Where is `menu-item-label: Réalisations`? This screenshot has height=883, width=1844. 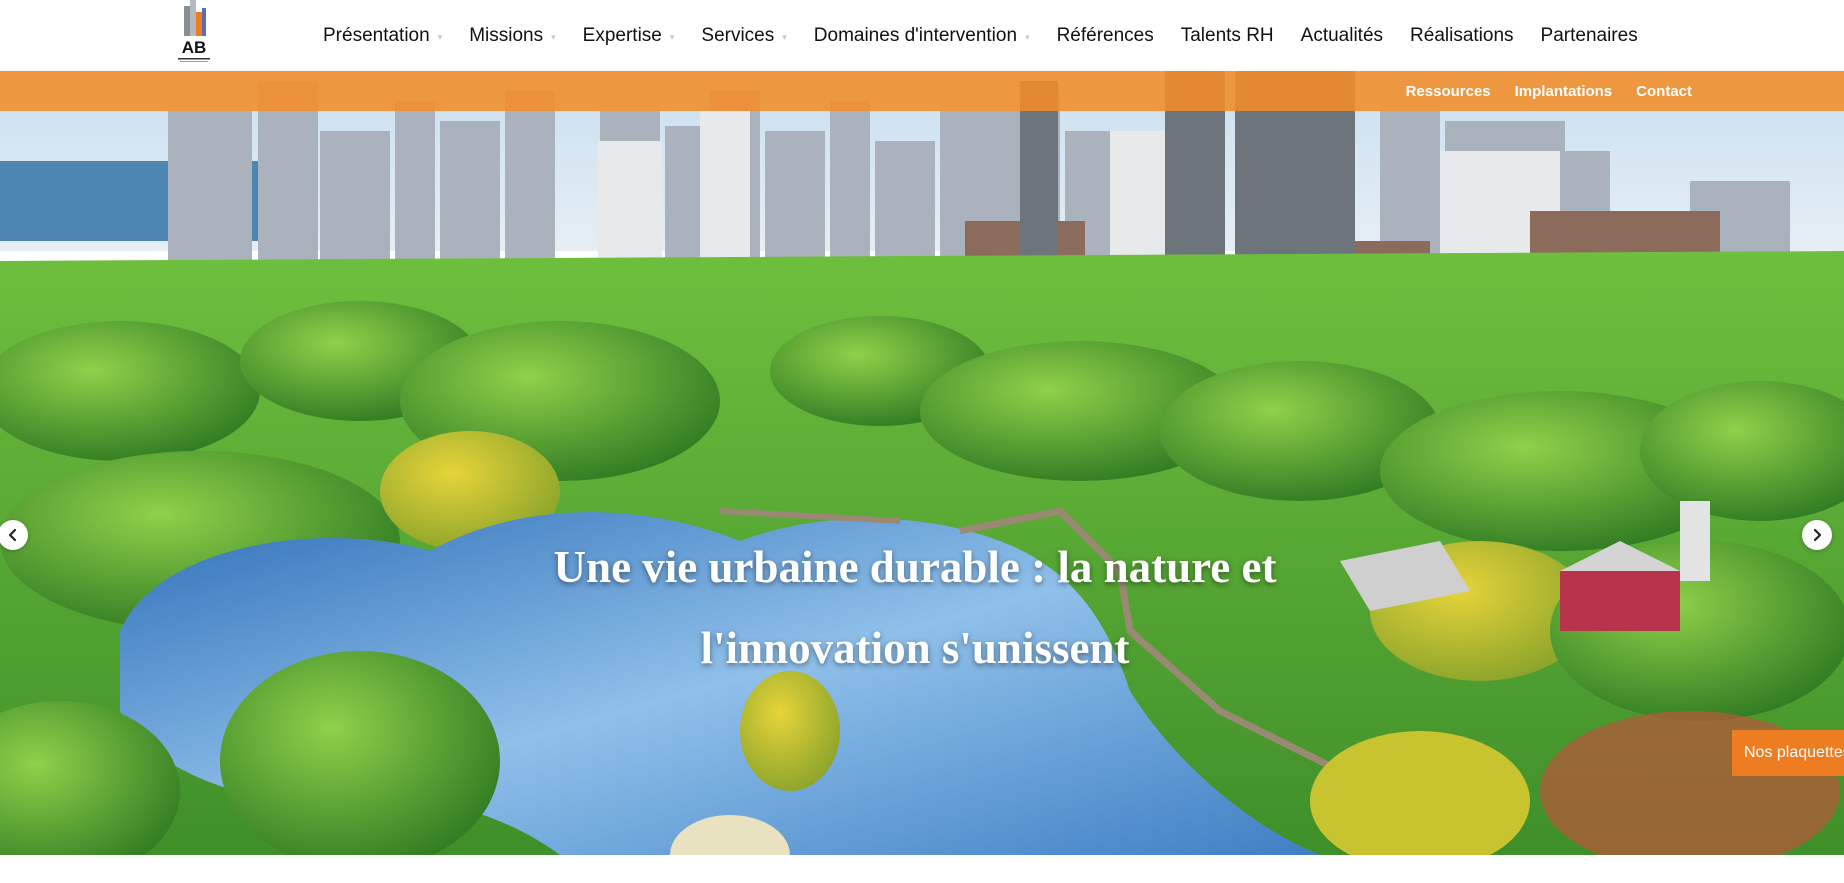 menu-item-label: Réalisations is located at coordinates (1462, 35).